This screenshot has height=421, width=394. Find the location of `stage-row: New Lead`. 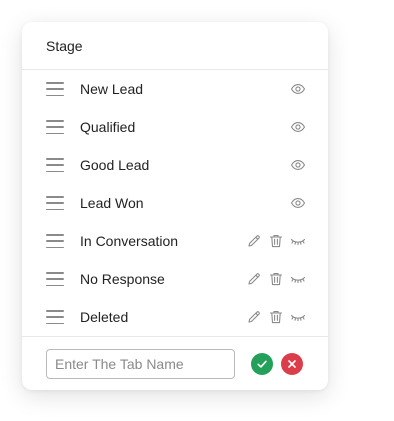

stage-row: New Lead is located at coordinates (175, 89).